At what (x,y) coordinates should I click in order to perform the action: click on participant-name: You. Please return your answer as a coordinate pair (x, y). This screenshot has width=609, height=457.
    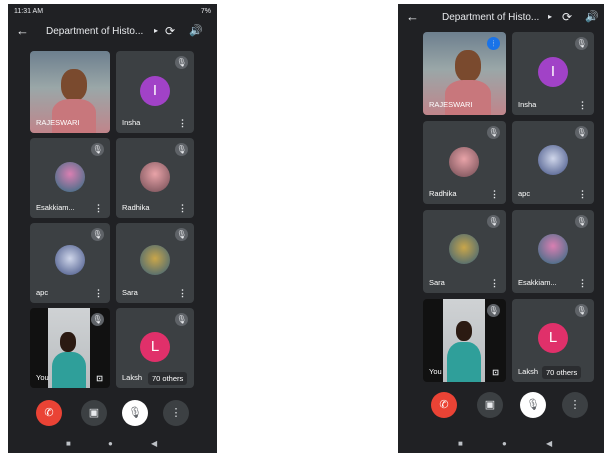
    Looking at the image, I should click on (435, 371).